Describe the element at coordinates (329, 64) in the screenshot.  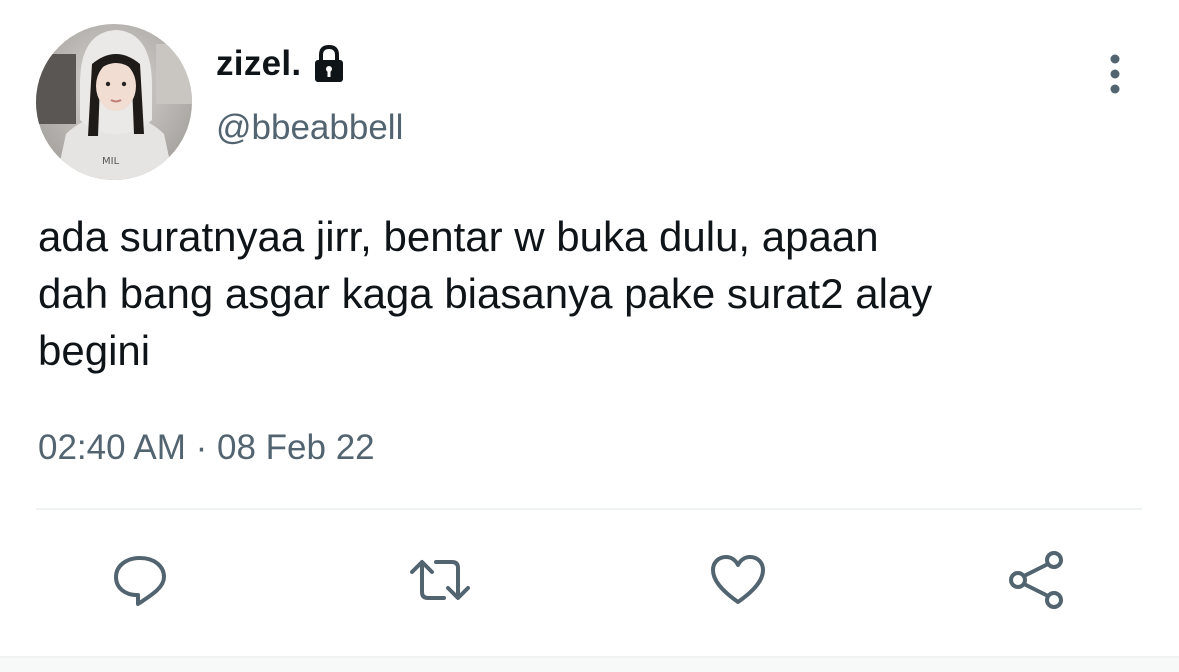
I see `lock-icon` at that location.